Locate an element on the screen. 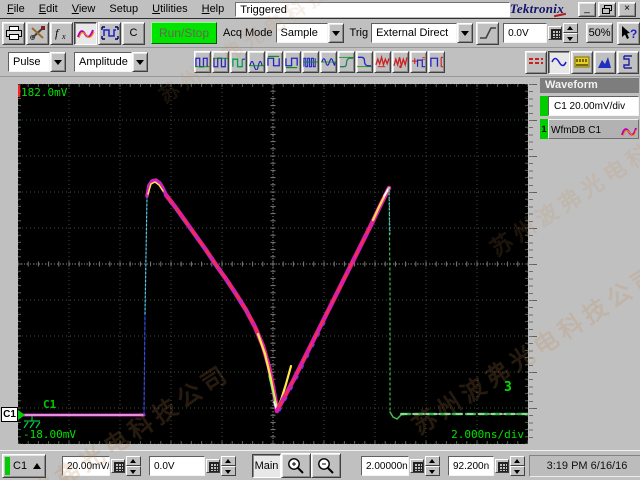  zoom-level-button: 50% is located at coordinates (600, 33).